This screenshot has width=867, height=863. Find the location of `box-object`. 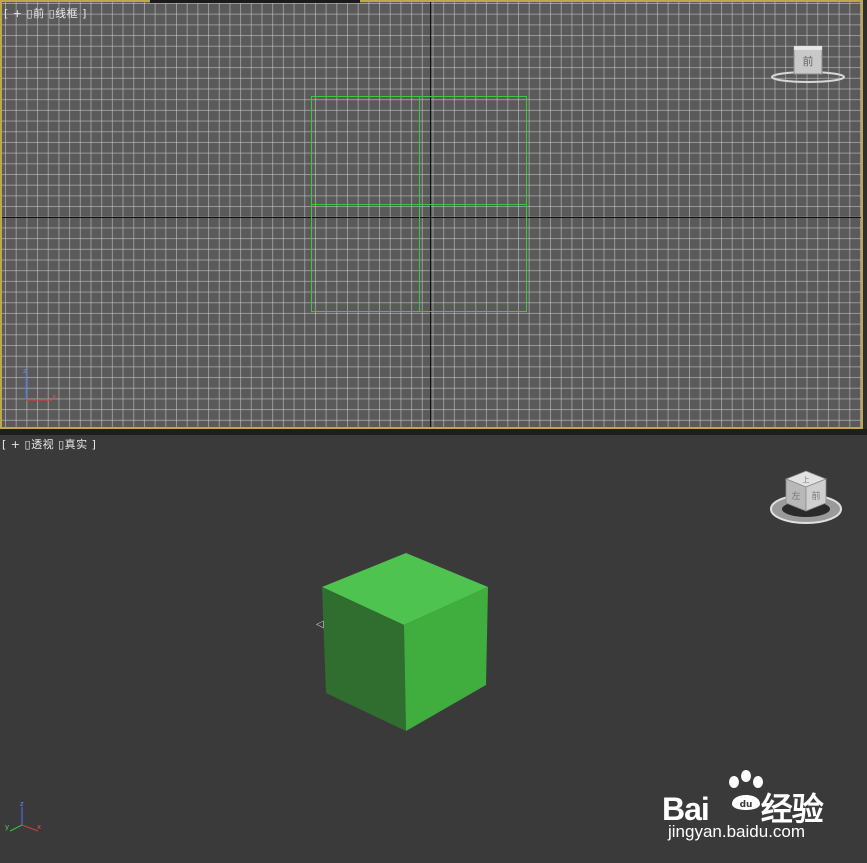

box-object is located at coordinates (404, 643).